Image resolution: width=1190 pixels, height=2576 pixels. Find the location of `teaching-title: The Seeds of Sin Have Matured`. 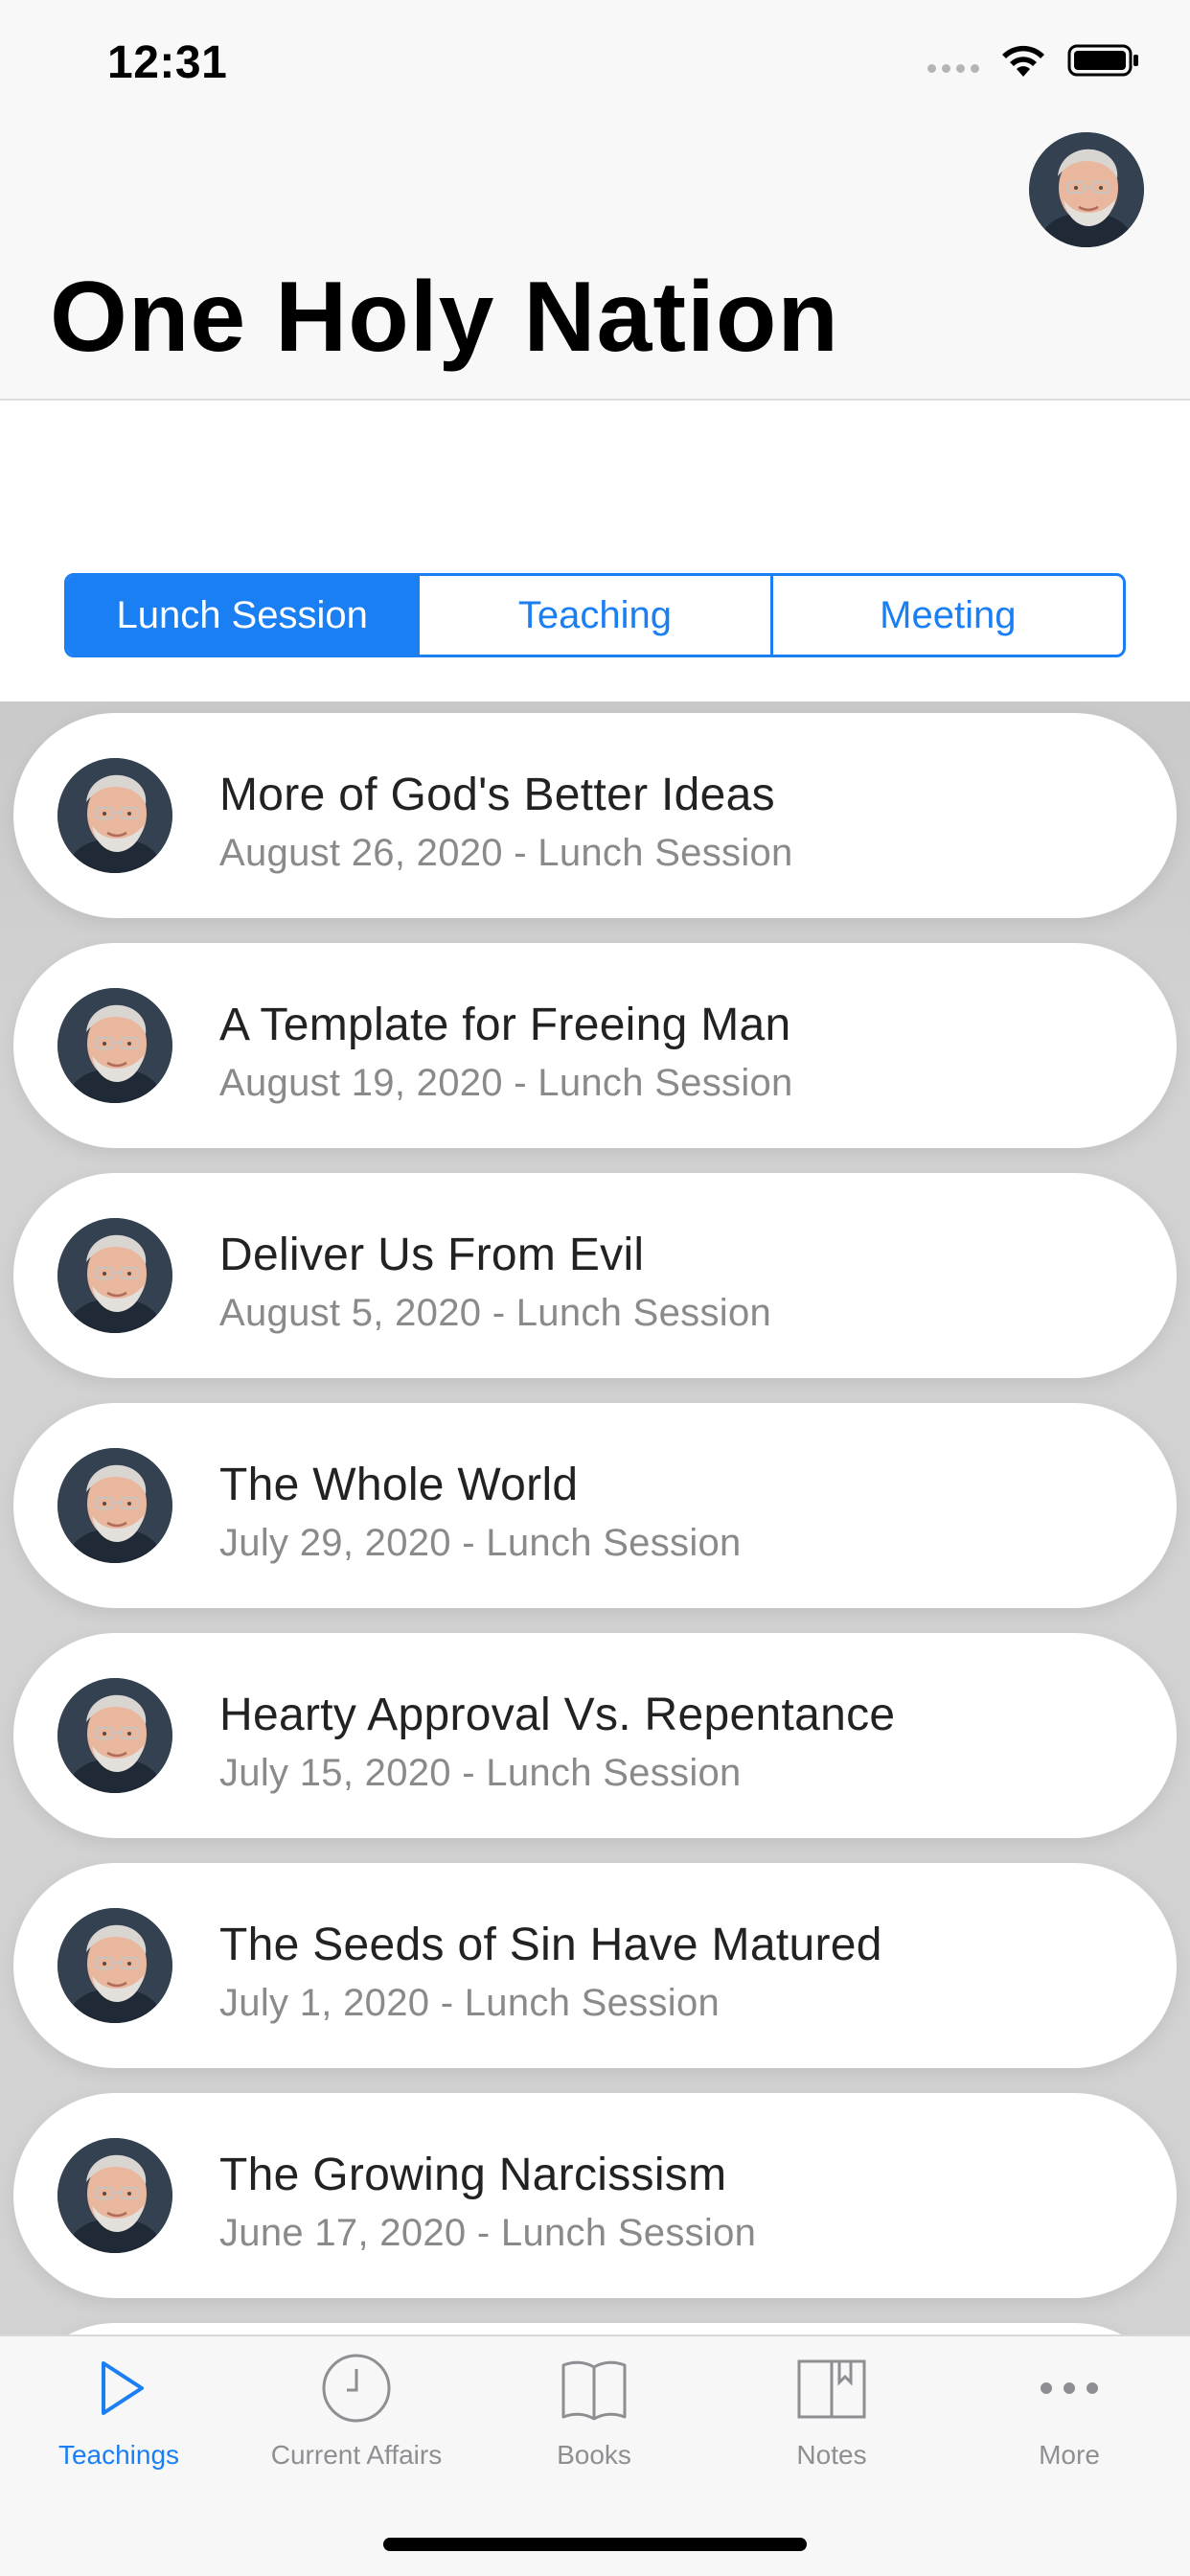

teaching-title: The Seeds of Sin Have Matured is located at coordinates (550, 1945).